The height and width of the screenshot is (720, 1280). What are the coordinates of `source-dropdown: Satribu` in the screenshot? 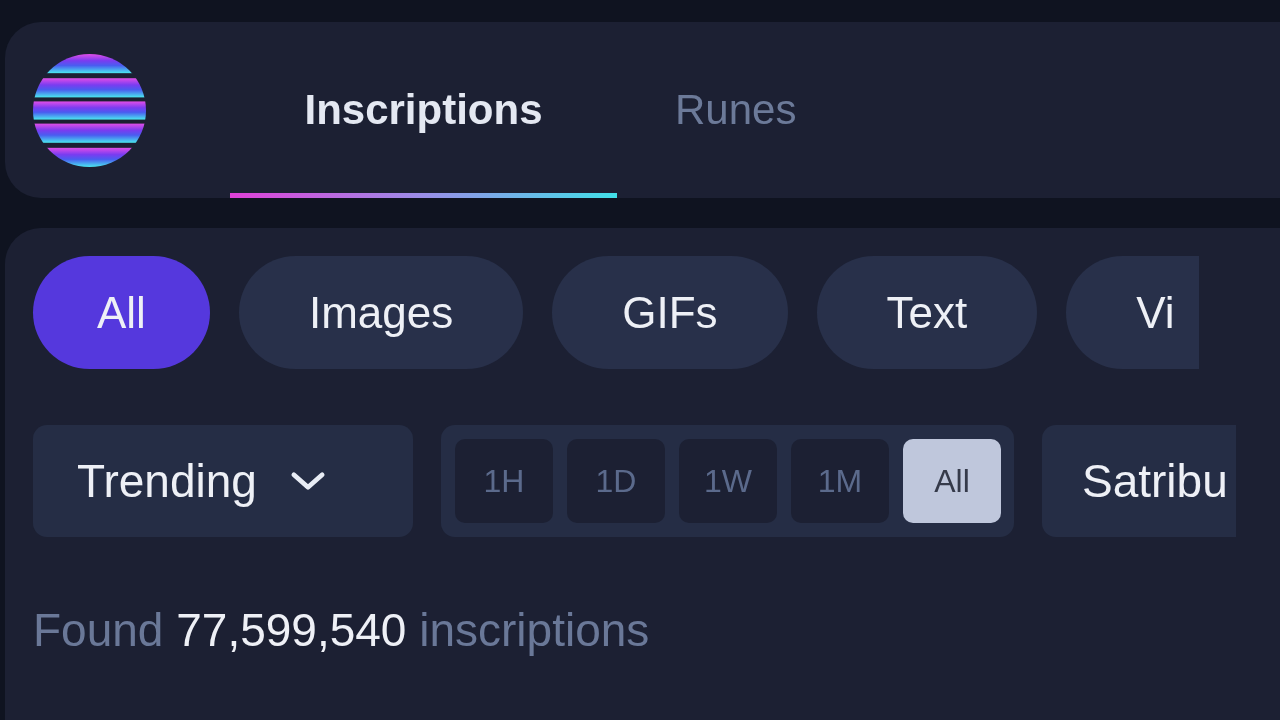 It's located at (1139, 481).